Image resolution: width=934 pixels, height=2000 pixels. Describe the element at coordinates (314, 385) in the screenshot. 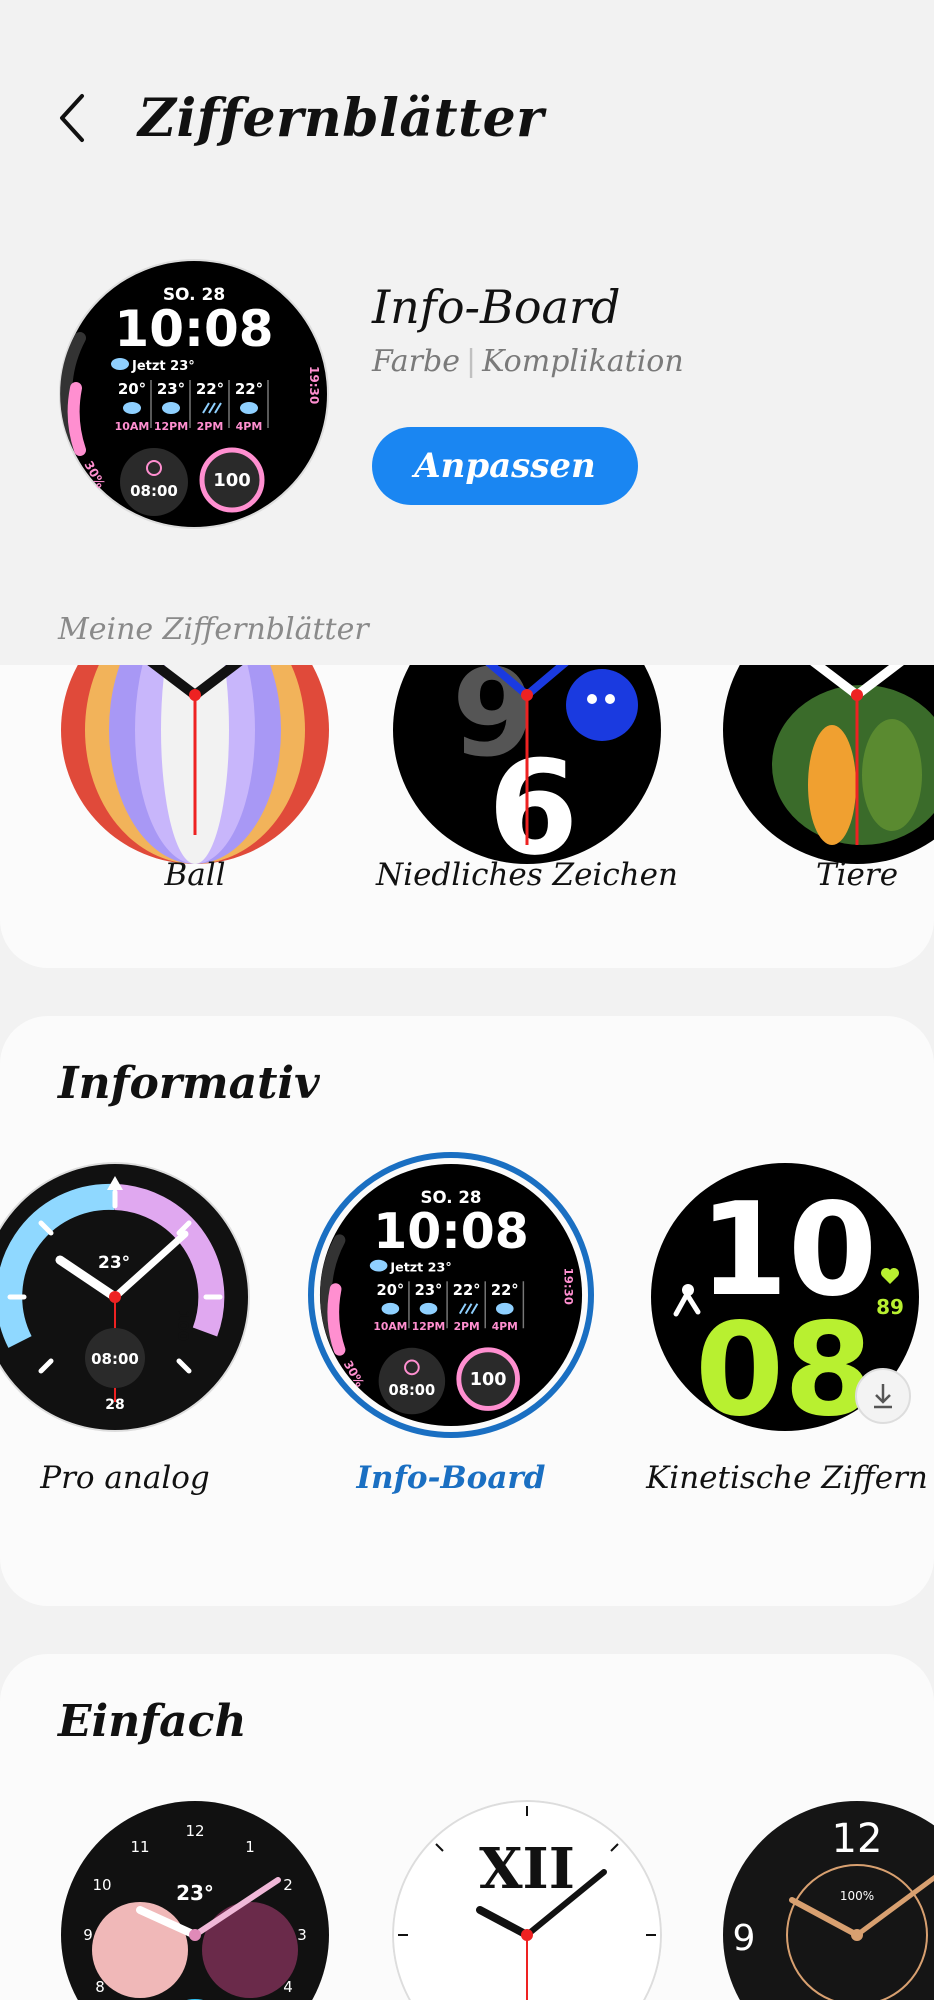

I see `hero-sunset: 19:30` at that location.